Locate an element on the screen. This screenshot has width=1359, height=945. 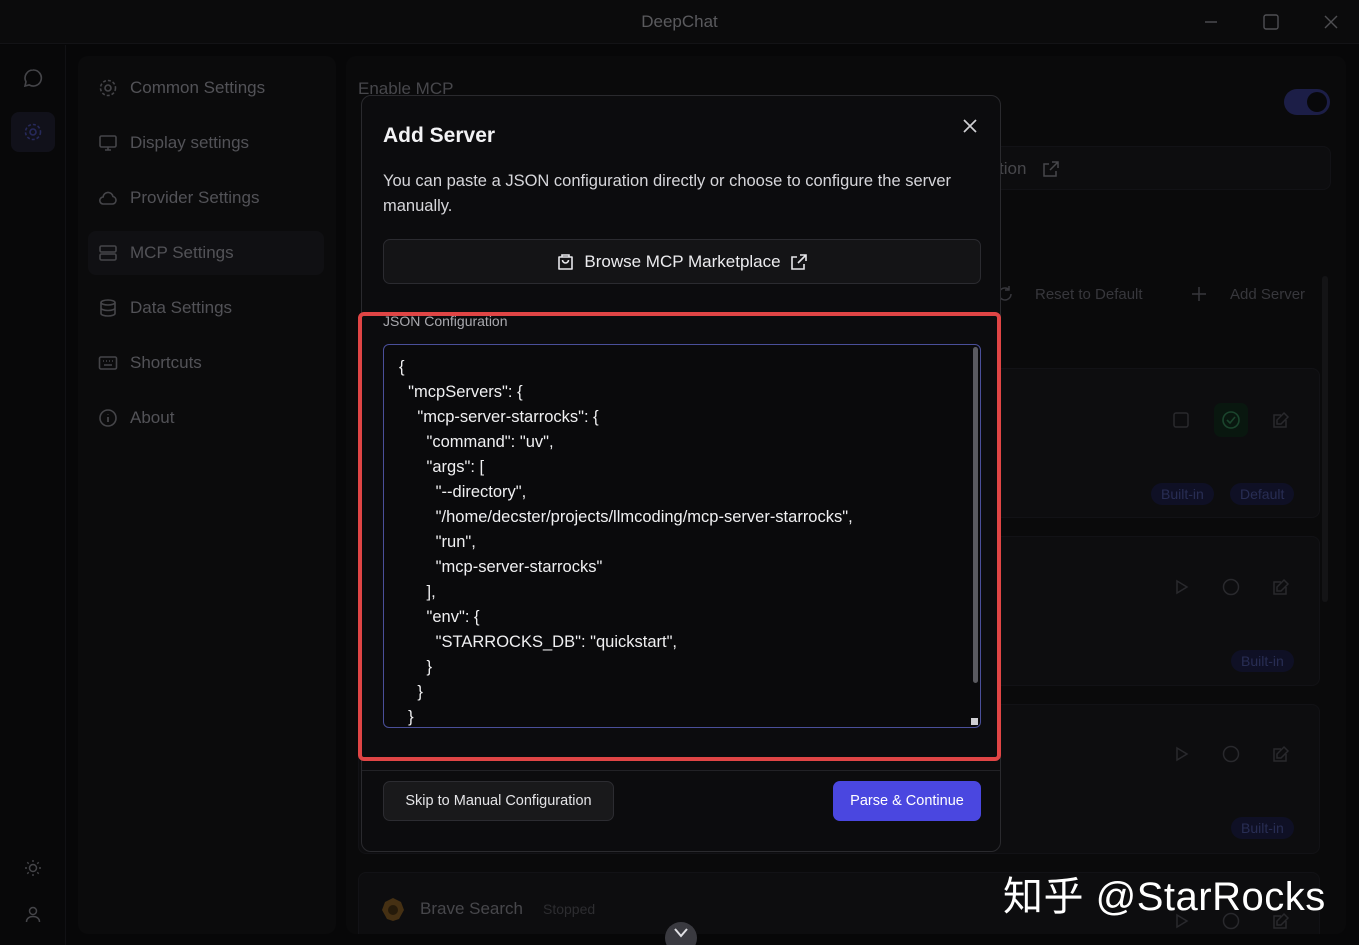
shopping-bag-icon is located at coordinates (566, 262).